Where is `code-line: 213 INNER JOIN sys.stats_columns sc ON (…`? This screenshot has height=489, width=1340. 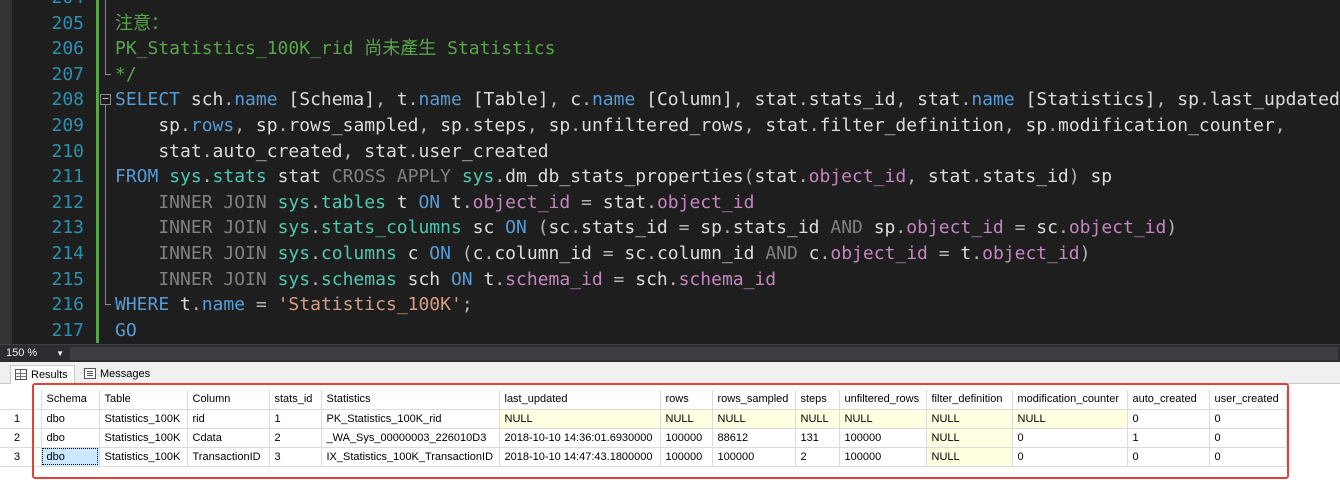 code-line: 213 INNER JOIN sys.stats_columns sc ON (… is located at coordinates (670, 228).